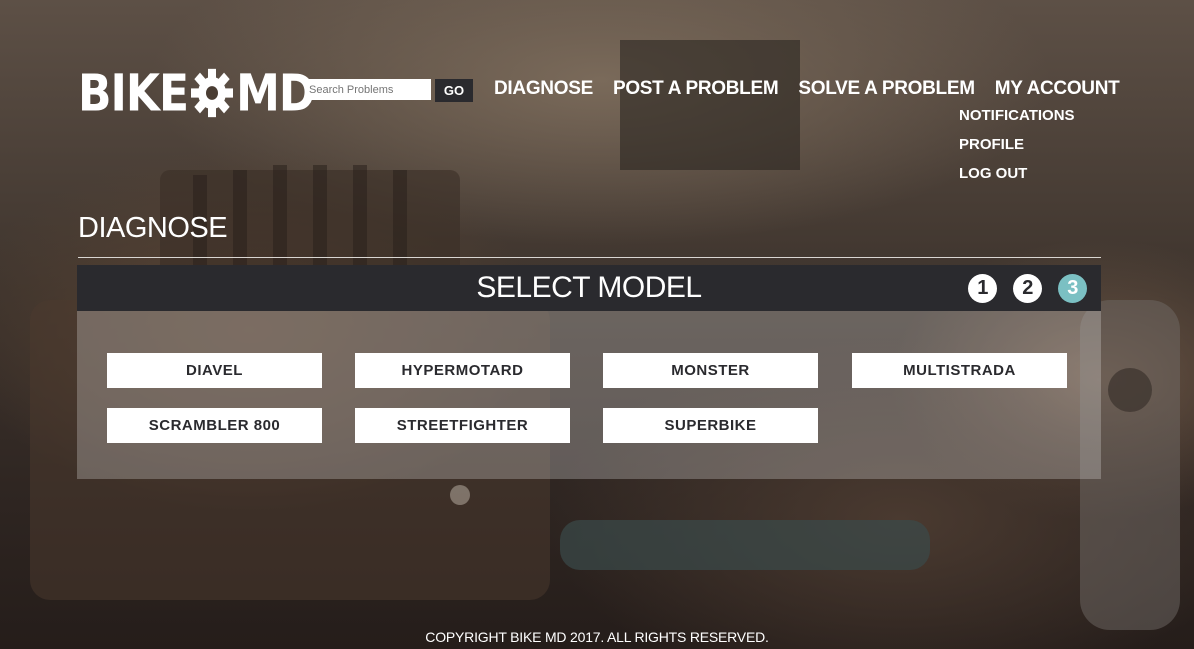 The height and width of the screenshot is (649, 1194). I want to click on model-button-diavel: DIAVEL, so click(214, 370).